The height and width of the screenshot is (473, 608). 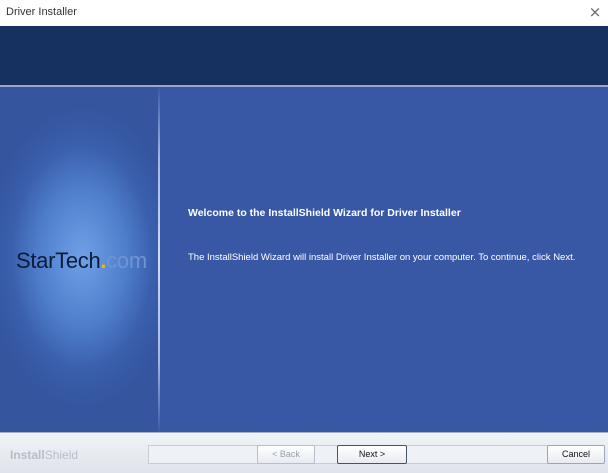 I want to click on header-band, so click(x=304, y=55).